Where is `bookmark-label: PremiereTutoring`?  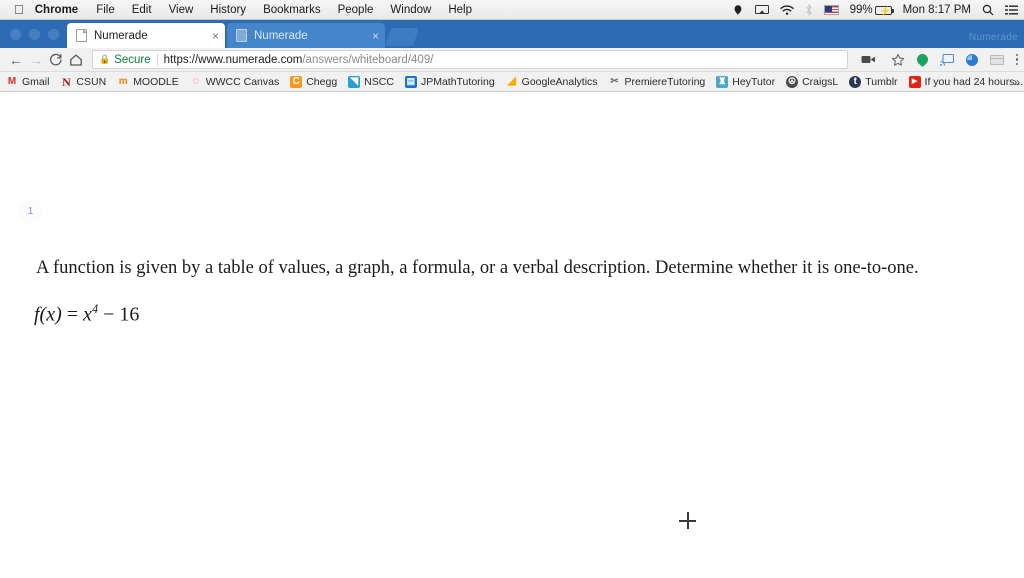 bookmark-label: PremiereTutoring is located at coordinates (665, 81).